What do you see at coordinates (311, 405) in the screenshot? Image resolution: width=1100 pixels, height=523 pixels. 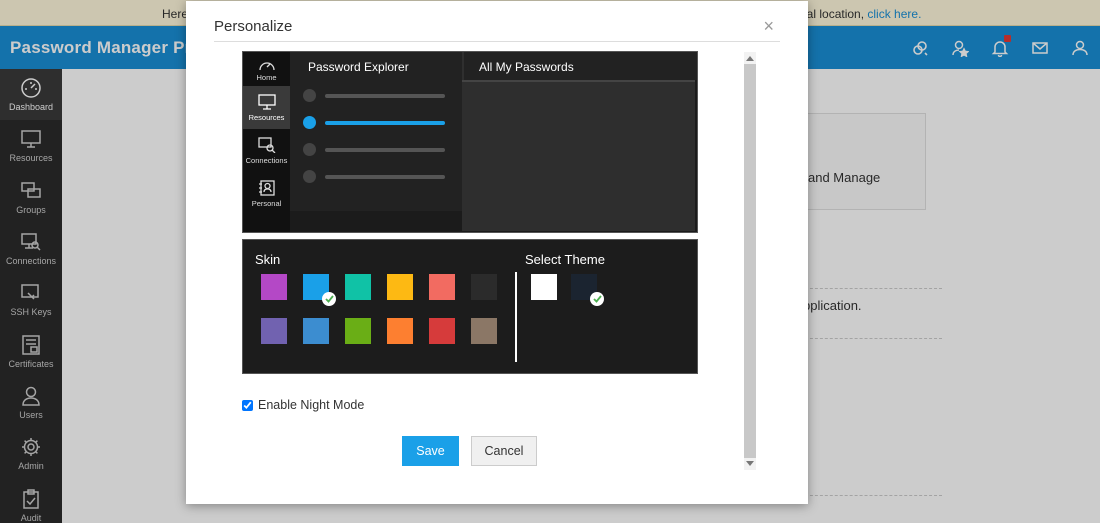 I see `night-mode-label: Enable Night Mode` at bounding box center [311, 405].